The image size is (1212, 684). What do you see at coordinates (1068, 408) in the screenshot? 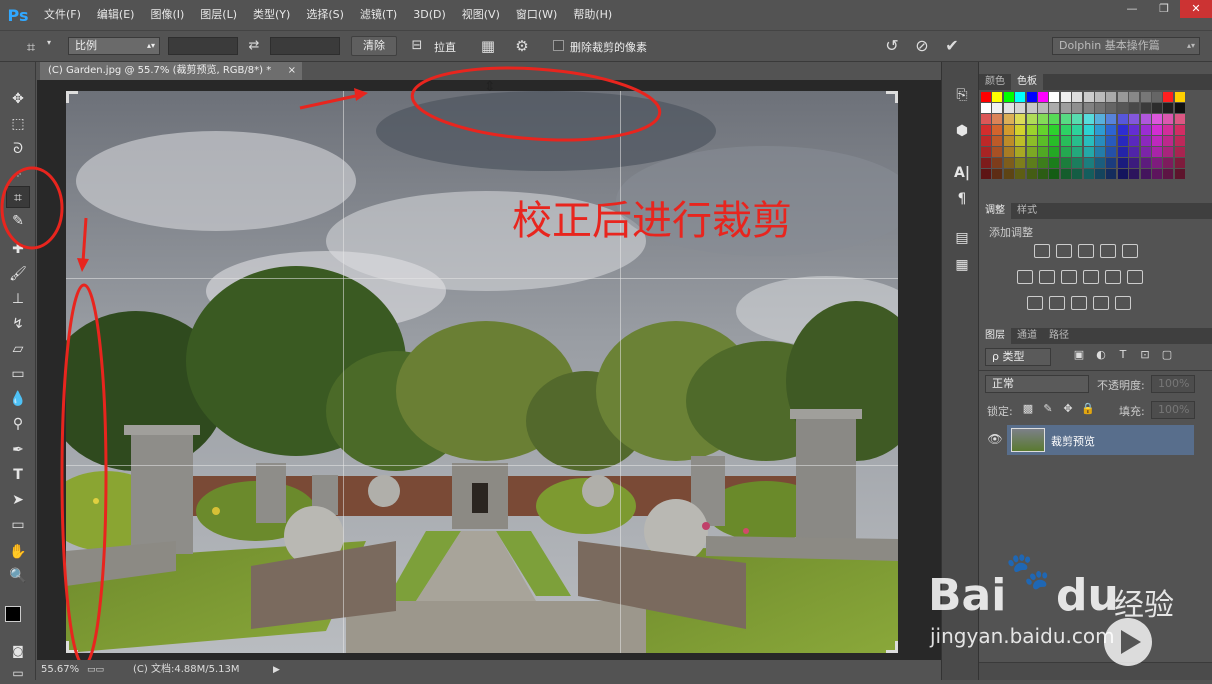
I see `lock-position-icon: ✥` at bounding box center [1068, 408].